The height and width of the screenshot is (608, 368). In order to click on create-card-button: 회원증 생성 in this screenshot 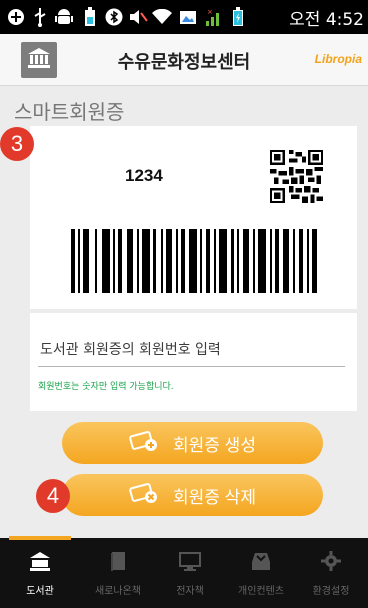, I will do `click(192, 443)`.